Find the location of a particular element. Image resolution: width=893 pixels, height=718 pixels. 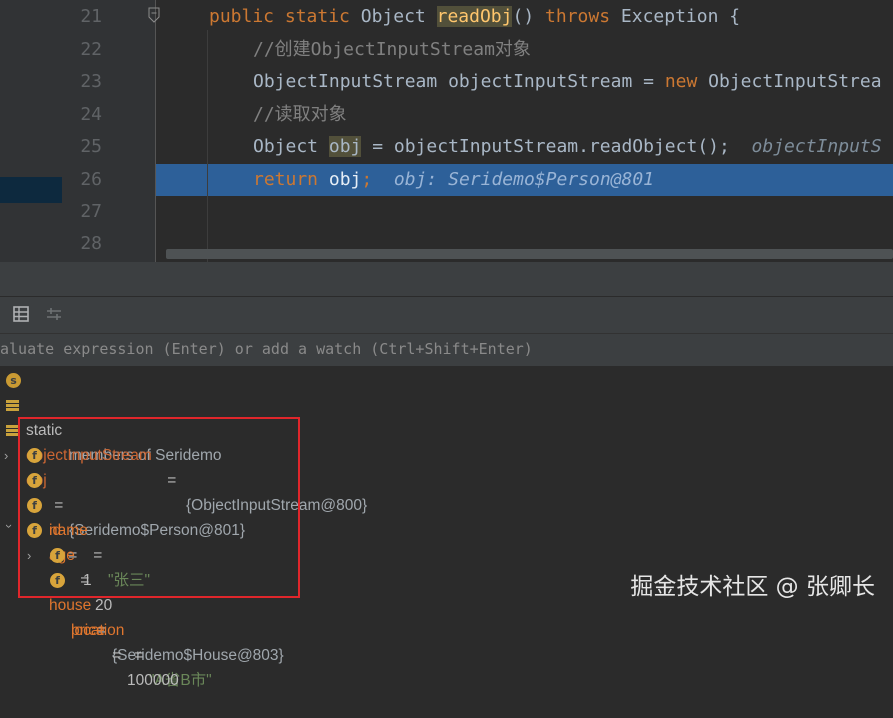

indent-guide is located at coordinates (207, 146).